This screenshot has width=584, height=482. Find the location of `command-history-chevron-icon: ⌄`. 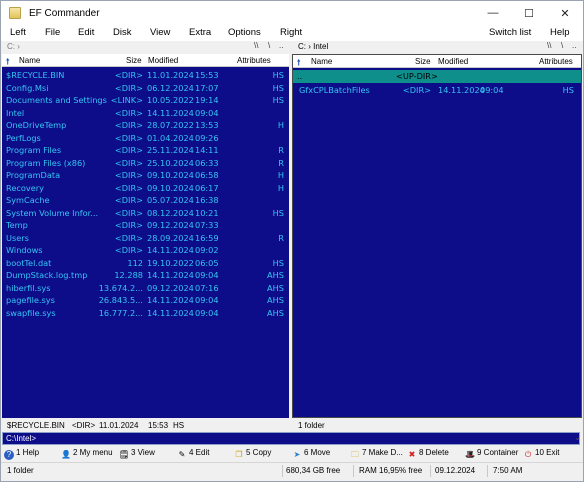

command-history-chevron-icon: ⌄ is located at coordinates (577, 437).